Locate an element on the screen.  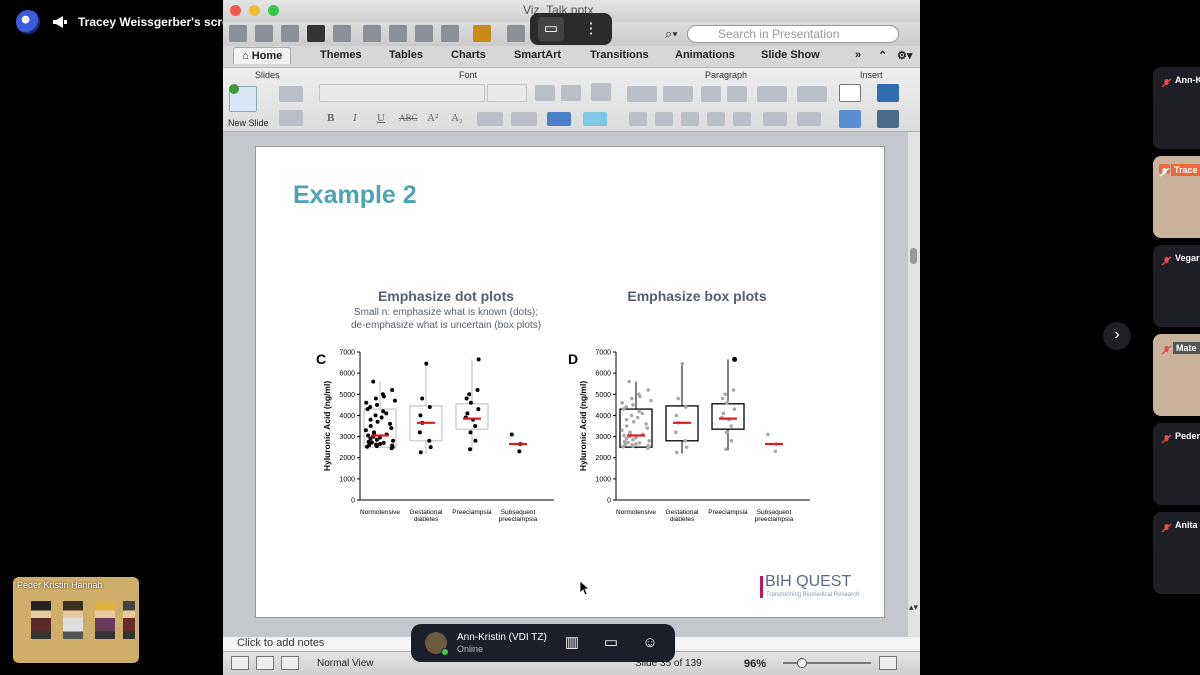
superscript-button: A² is located at coordinates (432, 118).